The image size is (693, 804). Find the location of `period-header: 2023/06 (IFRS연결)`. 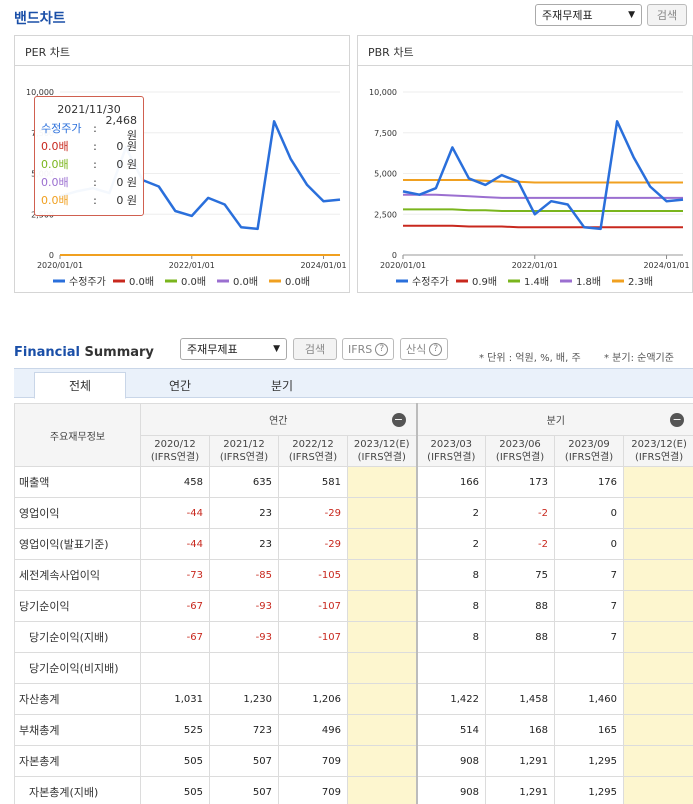

period-header: 2023/06 (IFRS연결) is located at coordinates (520, 451).